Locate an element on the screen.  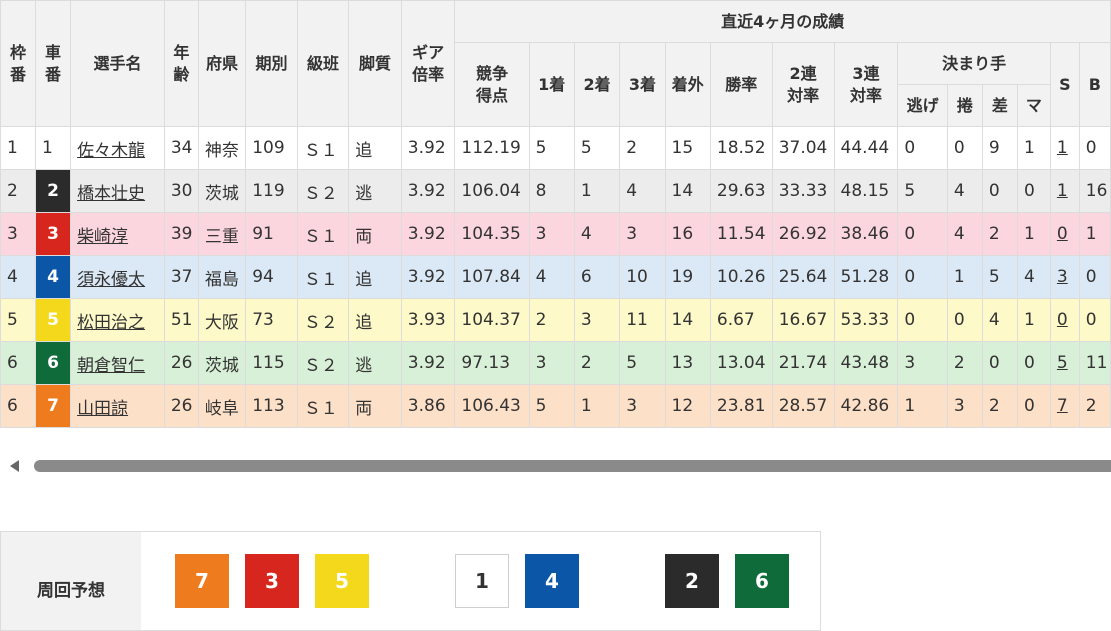
header-recent-results: 直近4ヶ月の成績 is located at coordinates (782, 21).